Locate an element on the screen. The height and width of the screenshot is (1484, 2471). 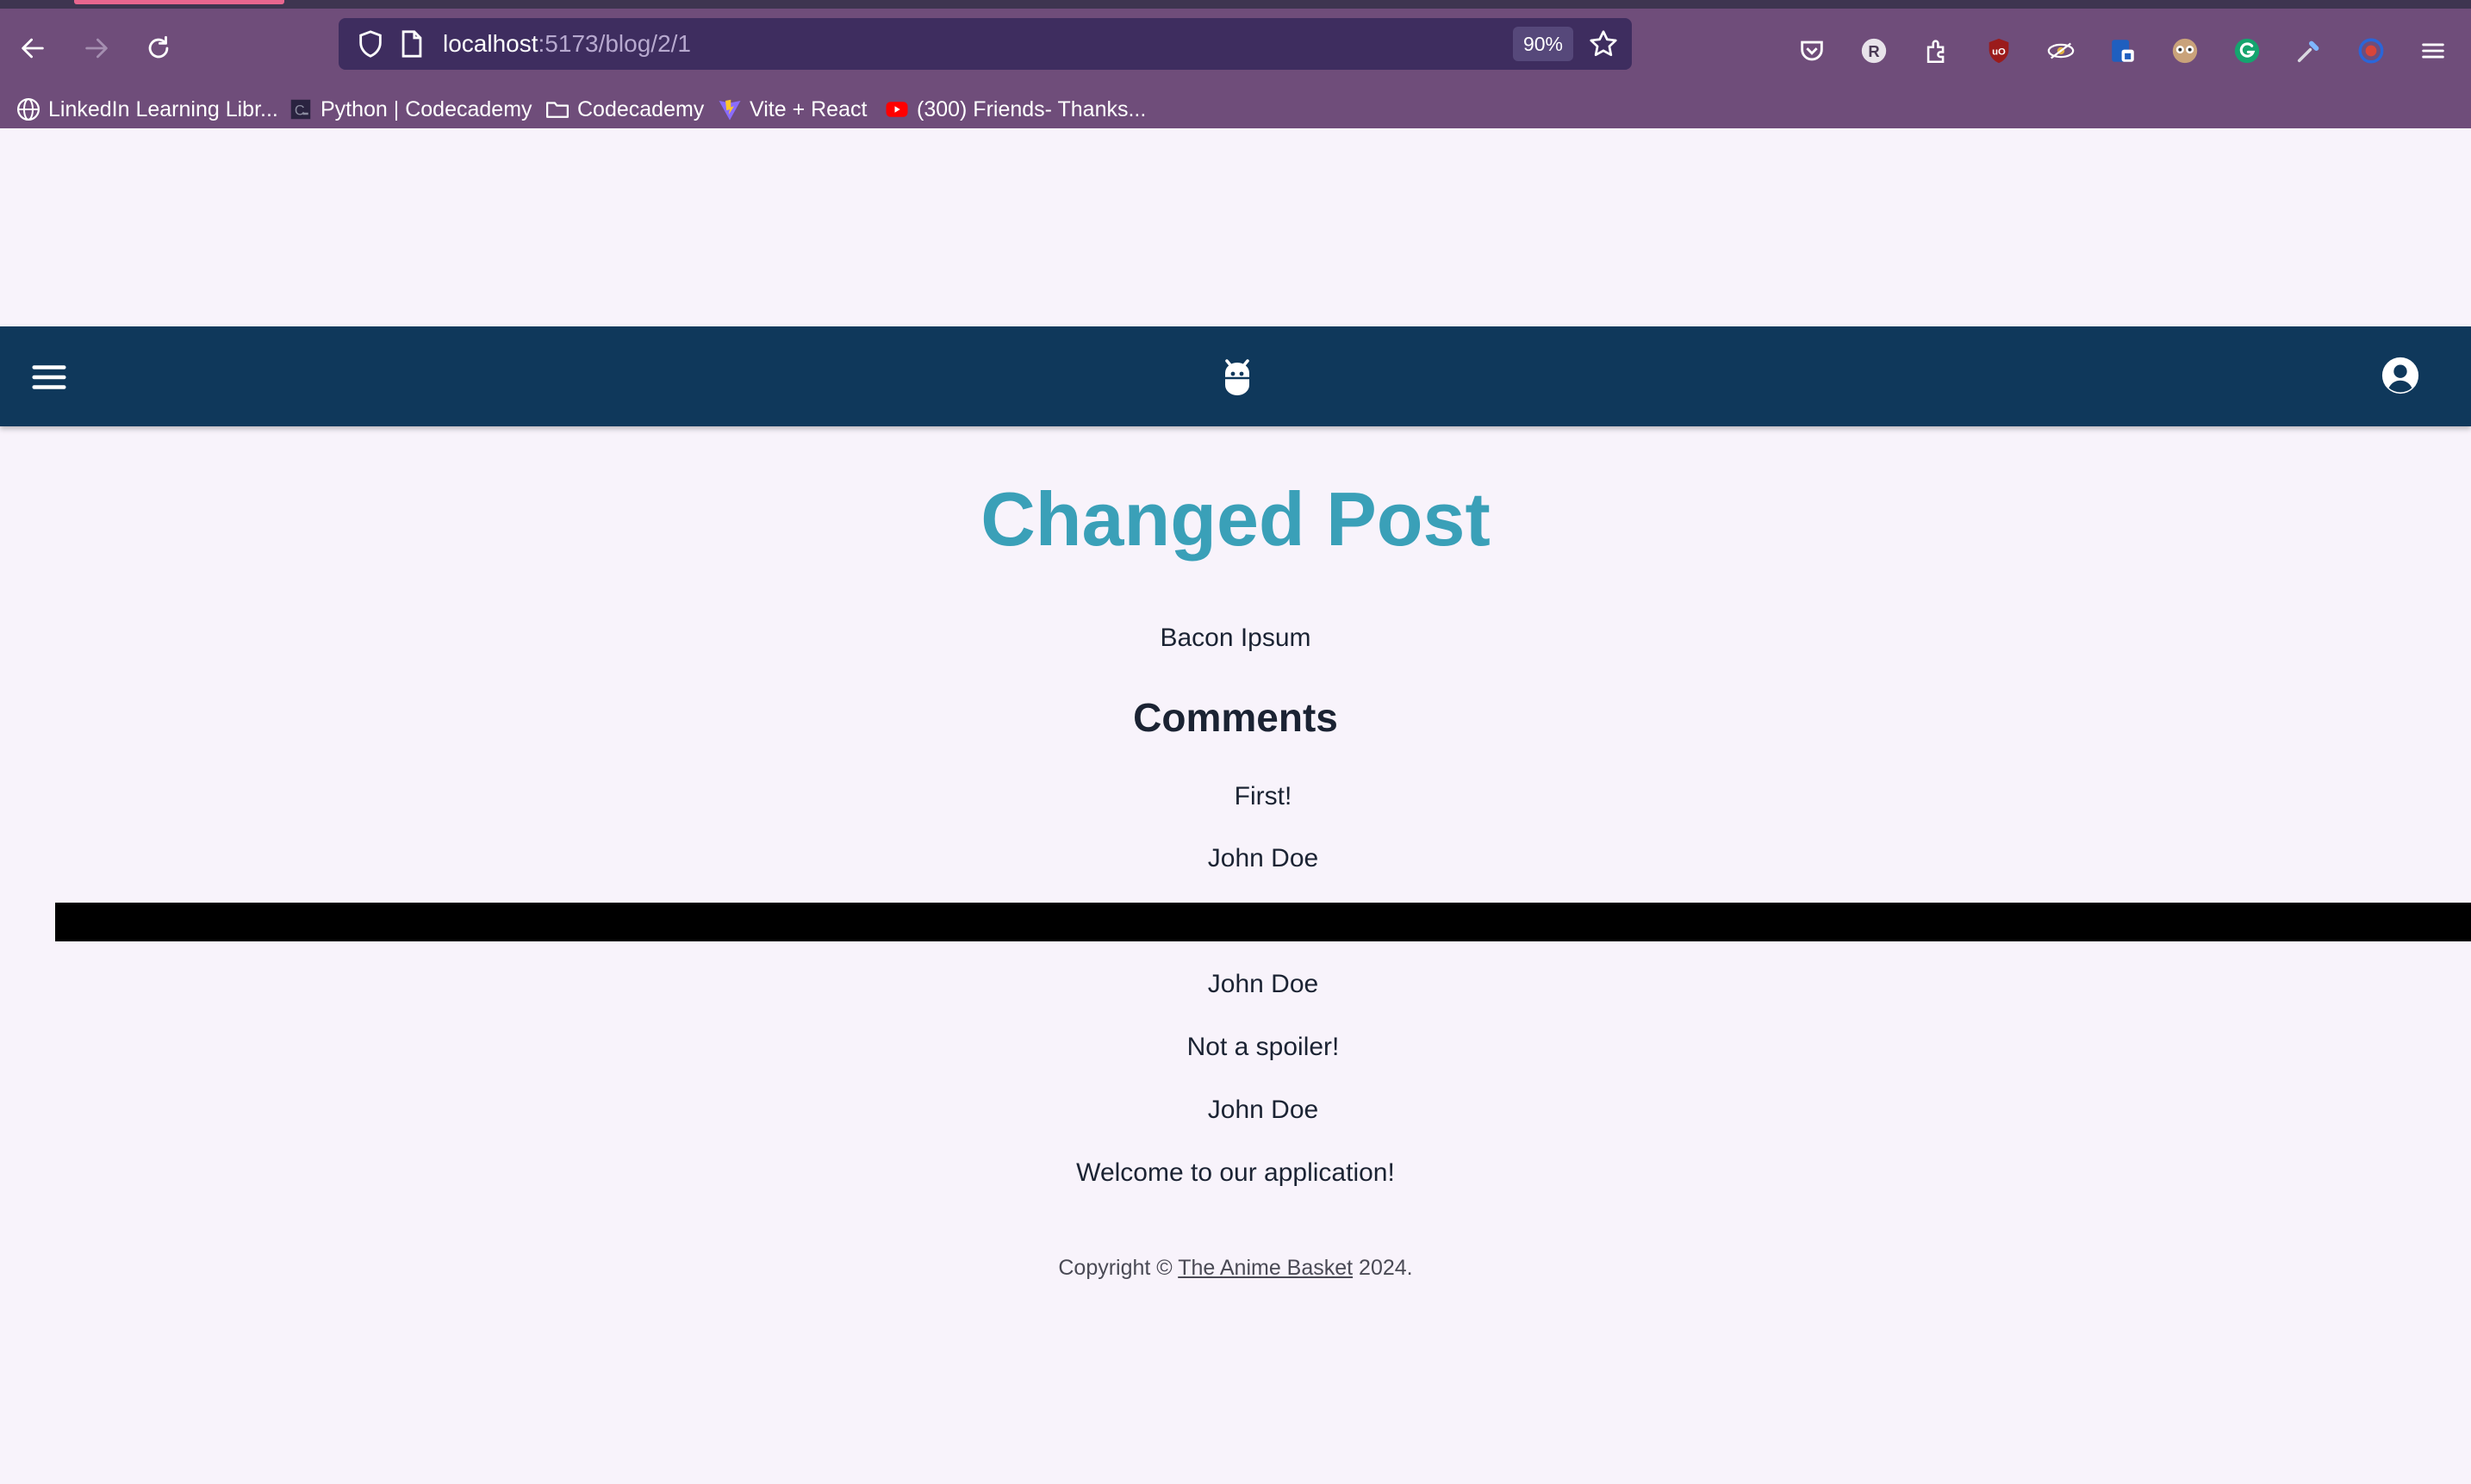
reload-button is located at coordinates (158, 48).